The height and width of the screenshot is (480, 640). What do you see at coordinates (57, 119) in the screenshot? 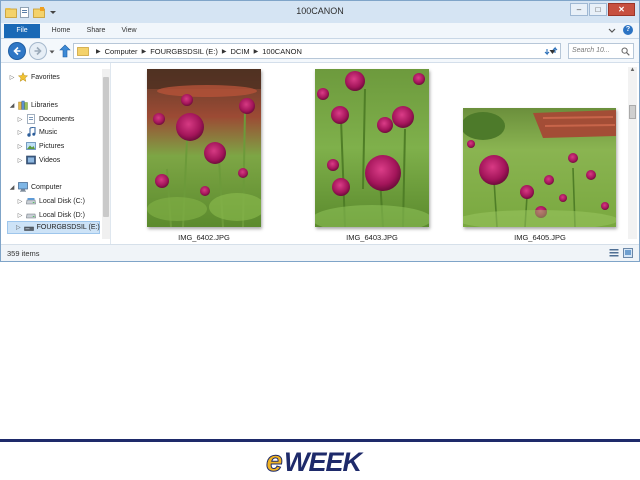
I see `nav-documents-label: Documents` at bounding box center [57, 119].